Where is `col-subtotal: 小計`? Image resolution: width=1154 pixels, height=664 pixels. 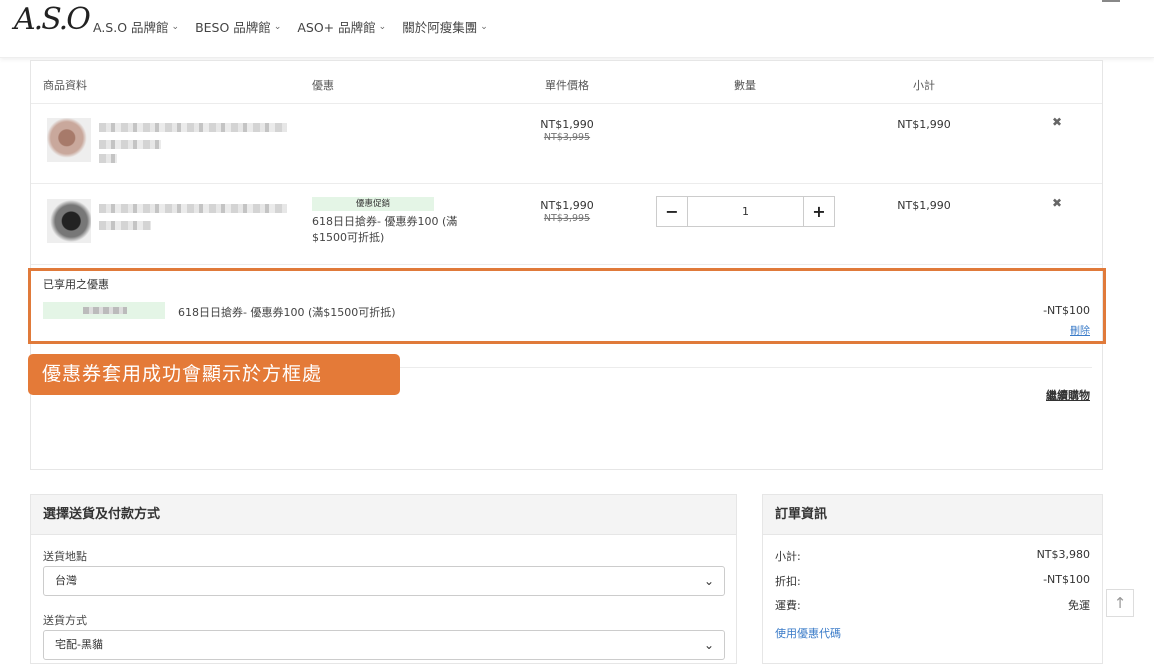
col-subtotal: 小計 is located at coordinates (924, 85).